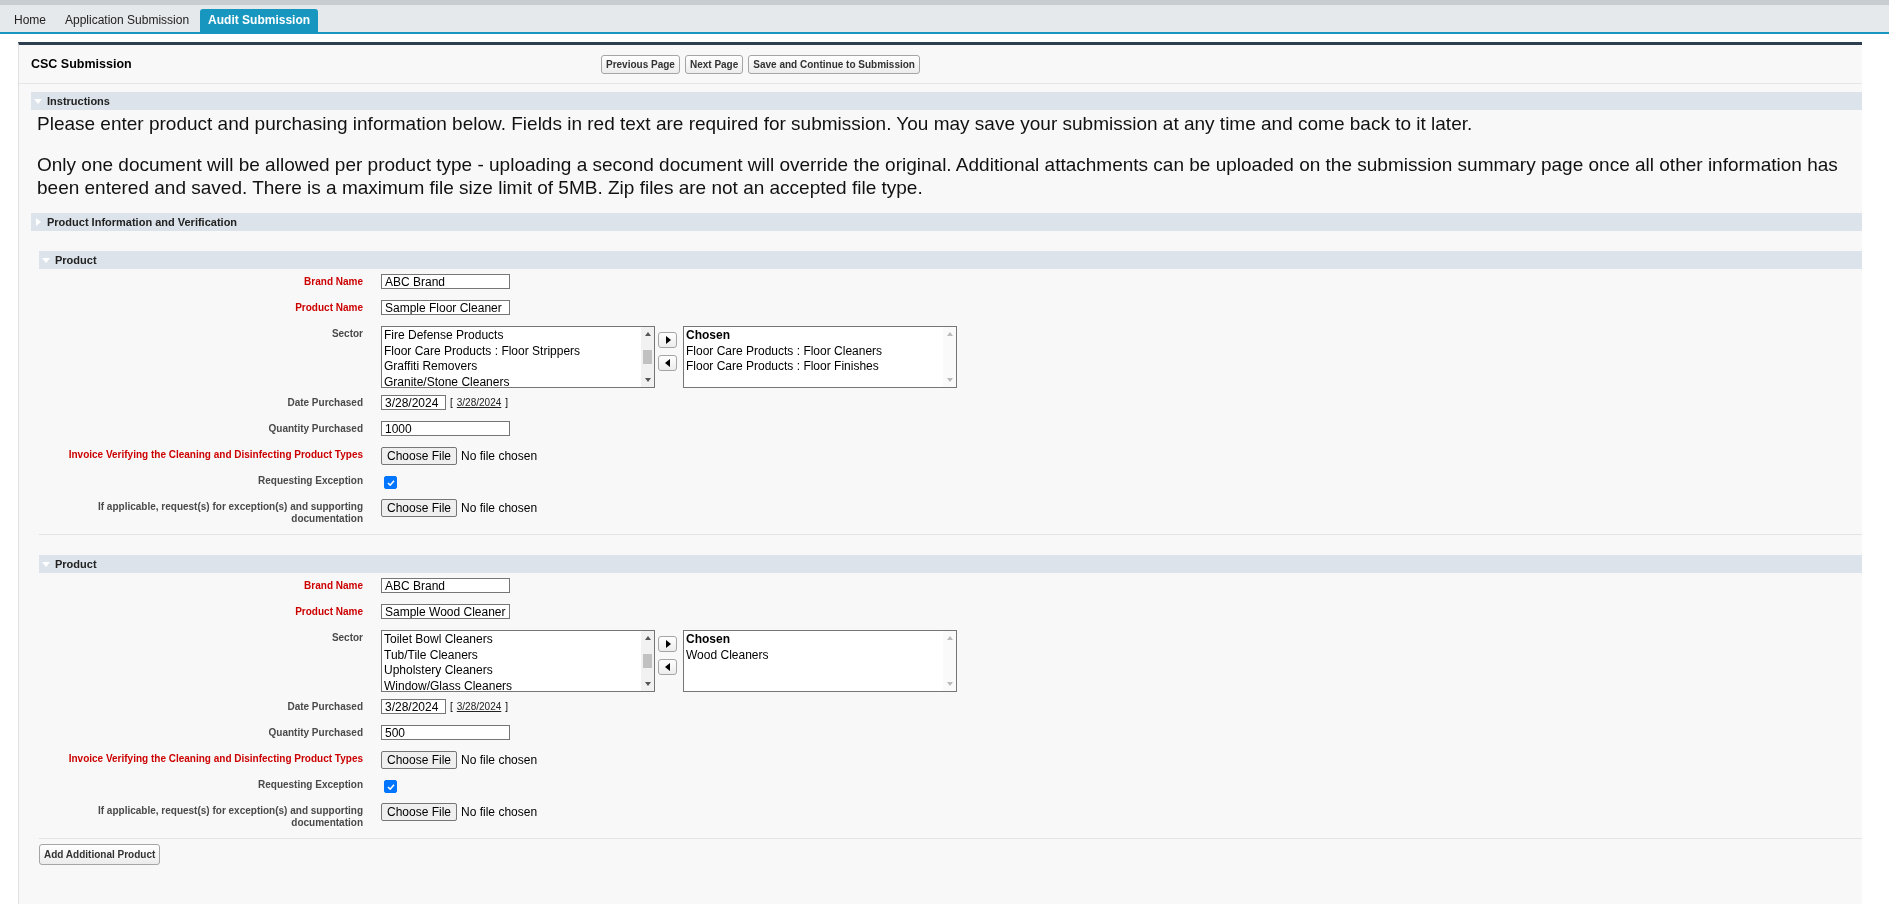 The height and width of the screenshot is (904, 1889). What do you see at coordinates (938, 176) in the screenshot?
I see `instruction-text: Only one document will be allowed per product type - uploading a second document will override the original. Additional attachments can be uploaded on the submission summary page once all other information has been entered and saved. There is a maximum file size limit of 5MB. Zip files are not an accepted file type.` at bounding box center [938, 176].